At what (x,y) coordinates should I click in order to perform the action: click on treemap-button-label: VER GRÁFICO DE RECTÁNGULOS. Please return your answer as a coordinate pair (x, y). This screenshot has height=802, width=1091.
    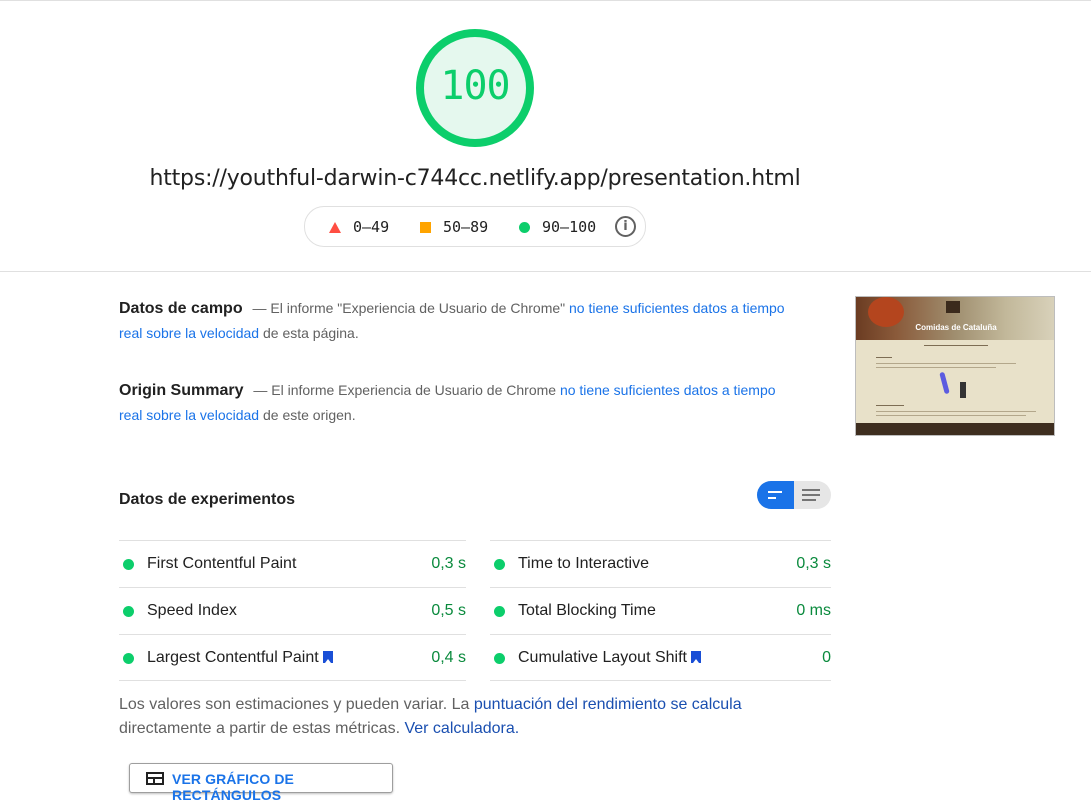
    Looking at the image, I should click on (233, 786).